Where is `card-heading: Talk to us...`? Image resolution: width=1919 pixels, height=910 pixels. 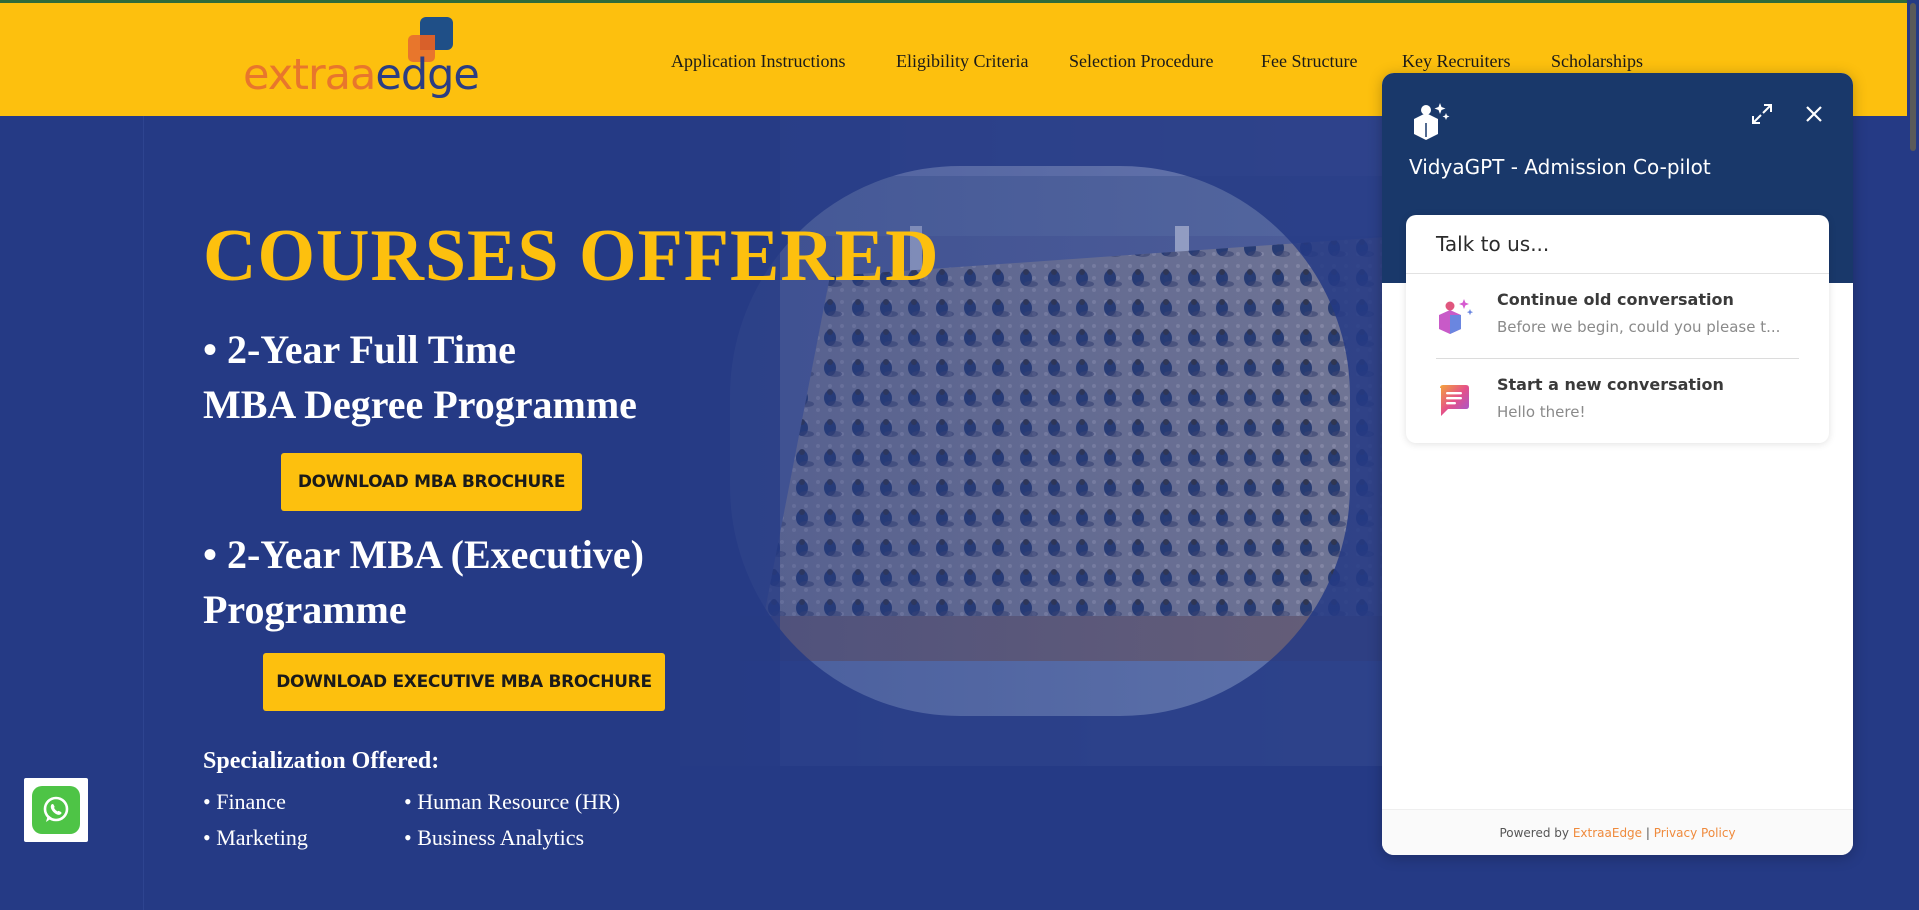
card-heading: Talk to us... is located at coordinates (1617, 244).